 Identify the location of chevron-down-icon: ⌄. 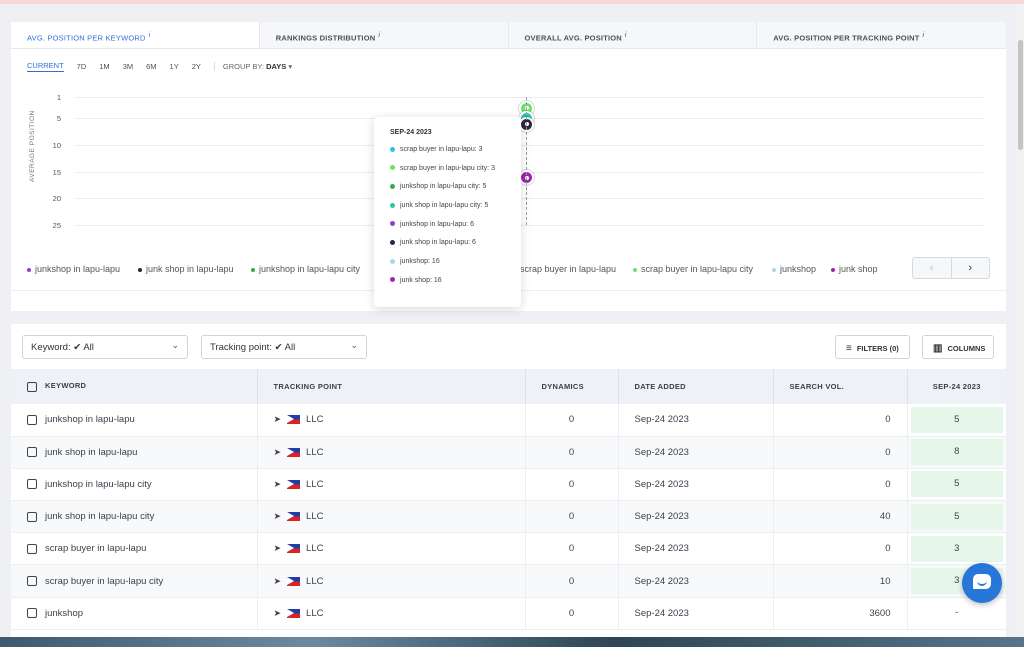
(175, 345).